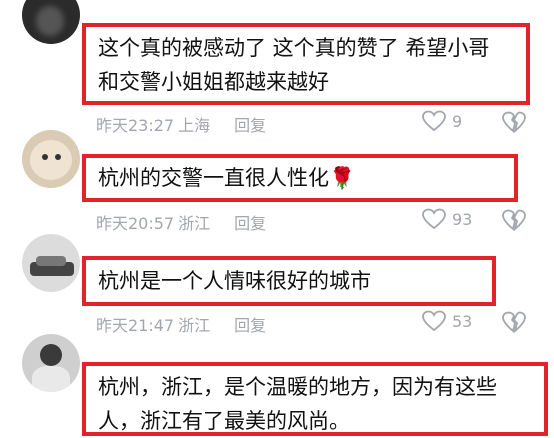 The image size is (554, 438). I want to click on like-button: 53, so click(447, 321).